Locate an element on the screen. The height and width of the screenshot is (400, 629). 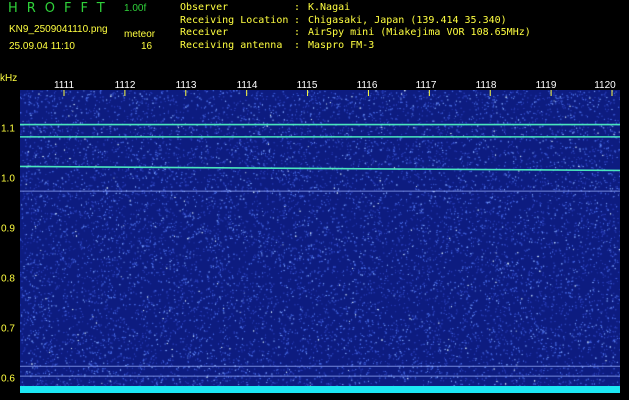
info-key: Receiver is located at coordinates (204, 32).